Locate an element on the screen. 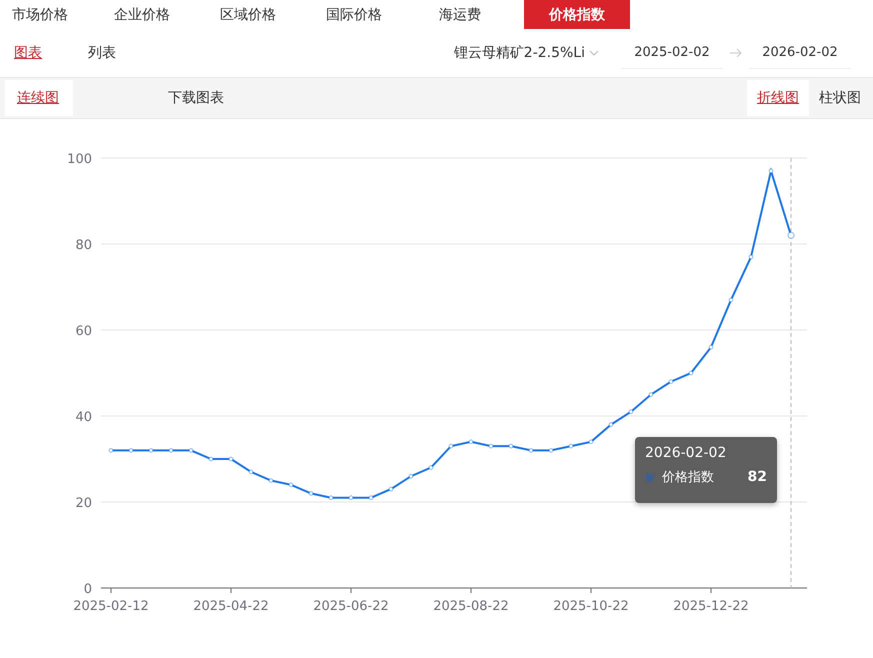 The image size is (873, 658). category-tab: 海运费 is located at coordinates (460, 14).